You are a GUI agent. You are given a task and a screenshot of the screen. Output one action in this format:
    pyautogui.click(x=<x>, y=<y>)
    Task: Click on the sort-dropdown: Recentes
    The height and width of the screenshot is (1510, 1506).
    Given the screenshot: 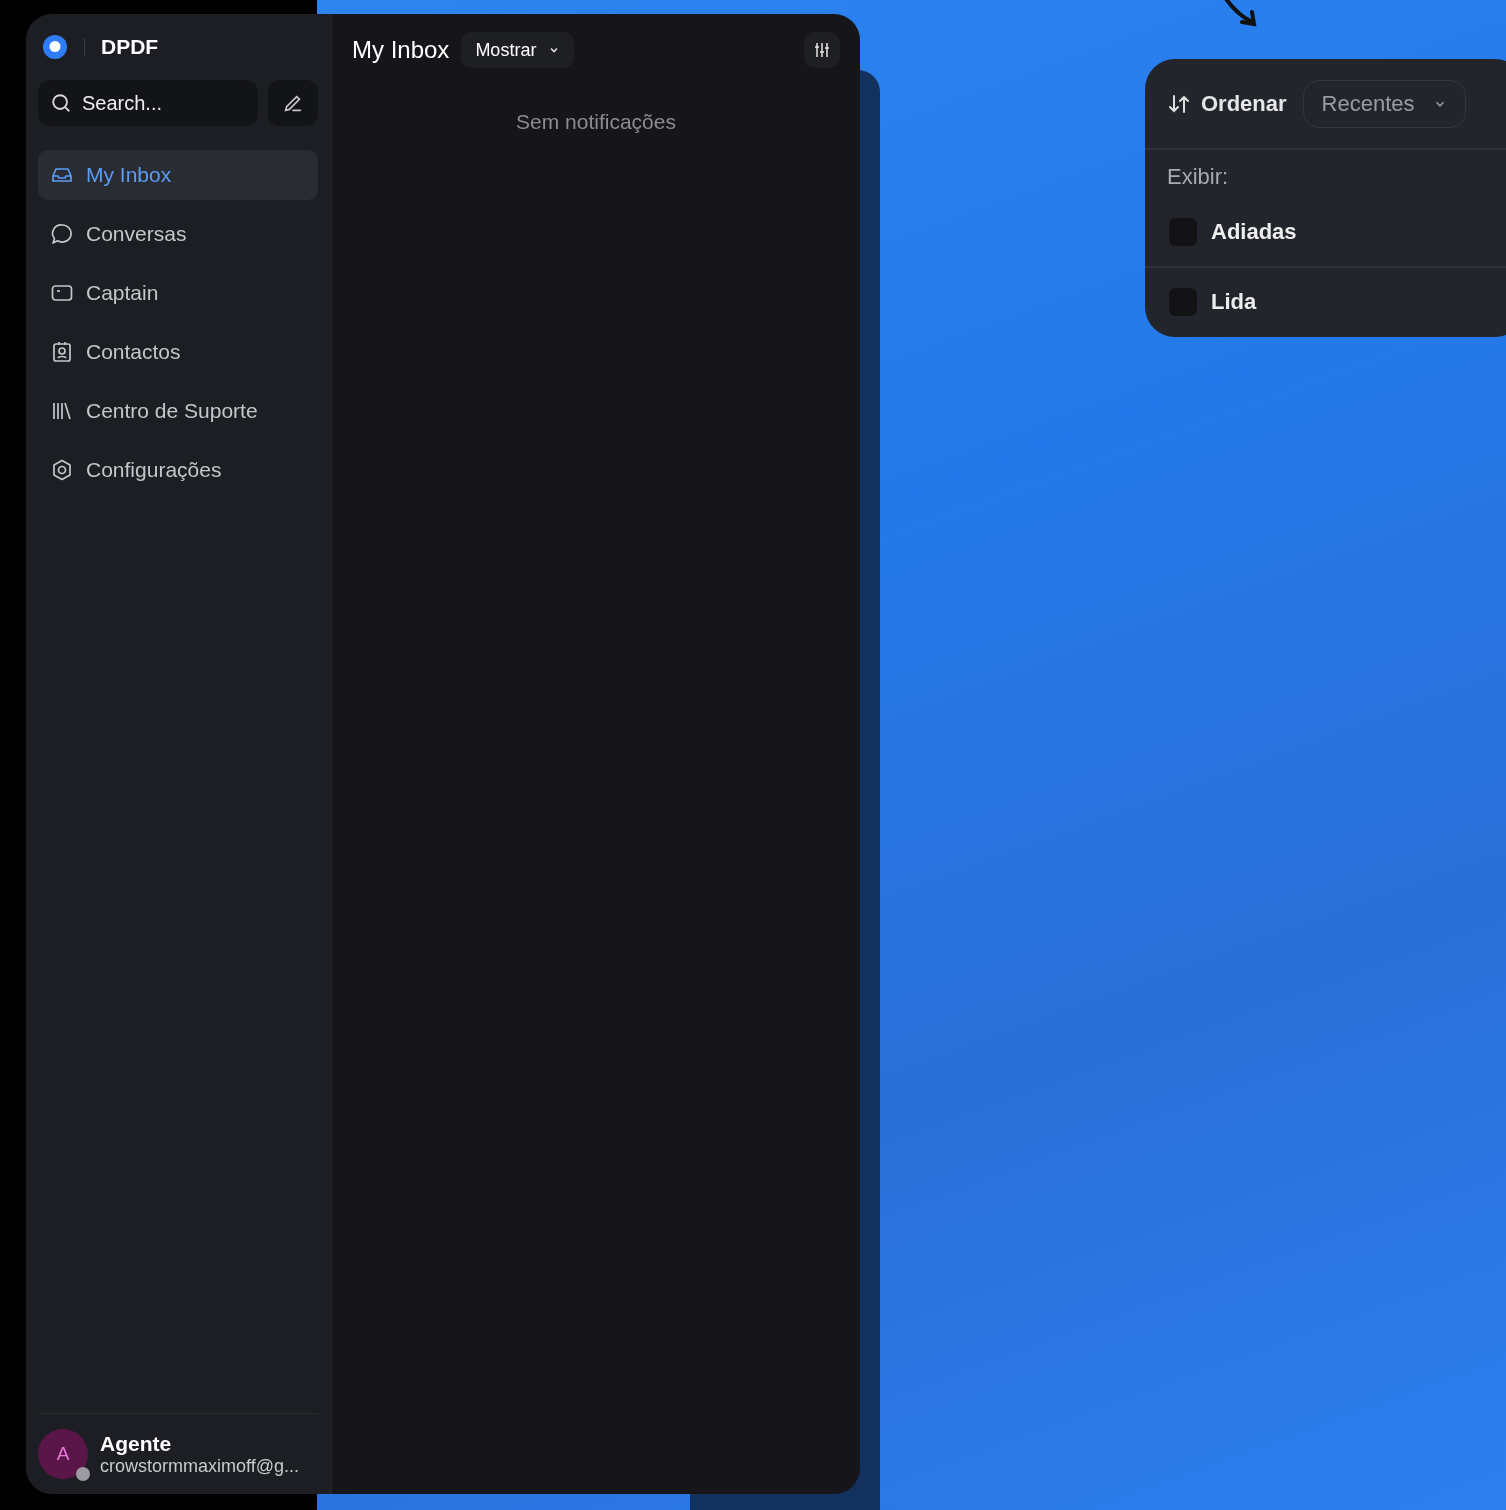 What is the action you would take?
    pyautogui.click(x=1384, y=103)
    